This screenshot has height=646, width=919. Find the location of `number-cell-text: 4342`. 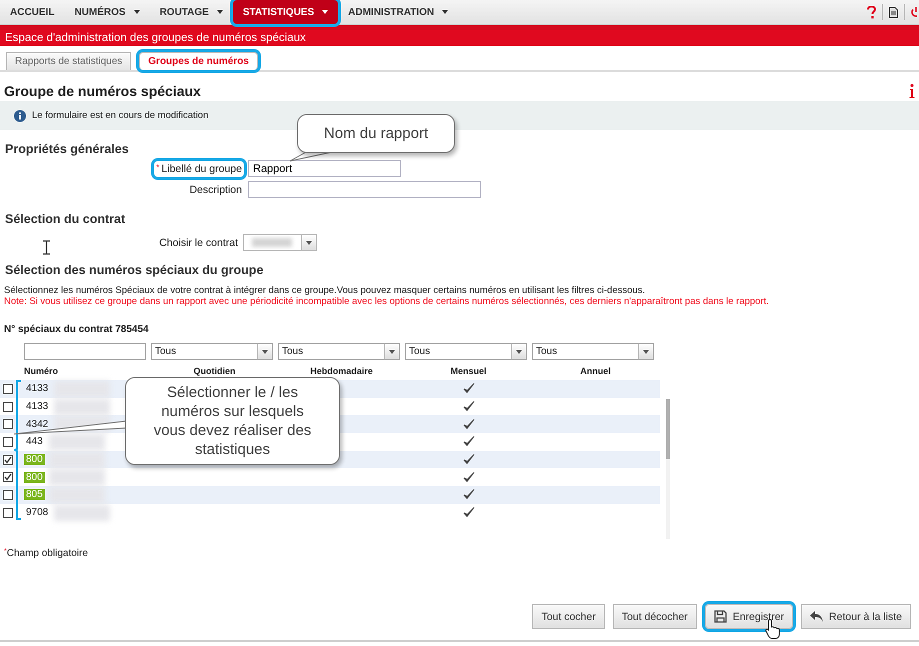

number-cell-text: 4342 is located at coordinates (37, 424).